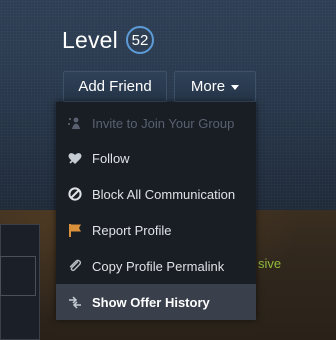  I want to click on level-badge: 52, so click(139, 40).